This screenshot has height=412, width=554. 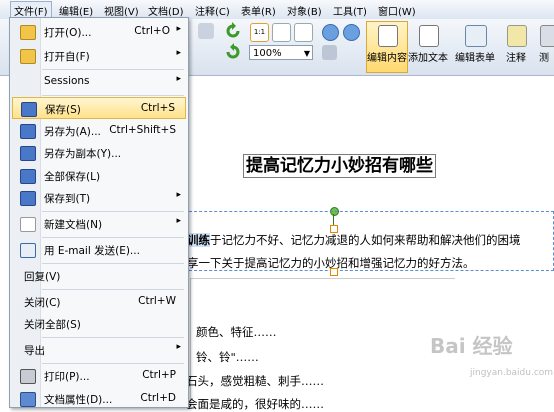 I want to click on menu-item-shortcut: Ctrl+S, so click(x=157, y=108).